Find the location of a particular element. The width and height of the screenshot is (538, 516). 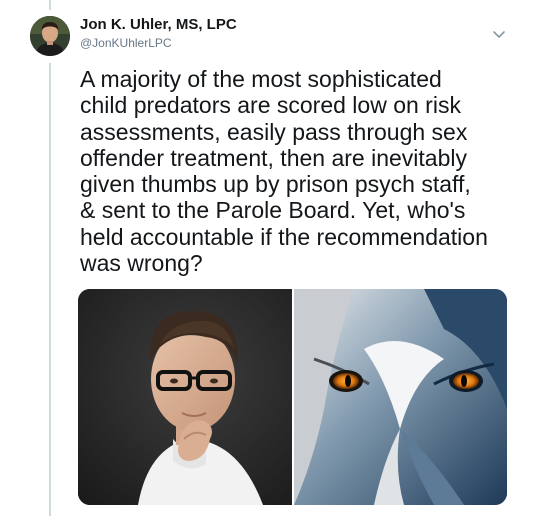

avatar-image is located at coordinates (50, 36).